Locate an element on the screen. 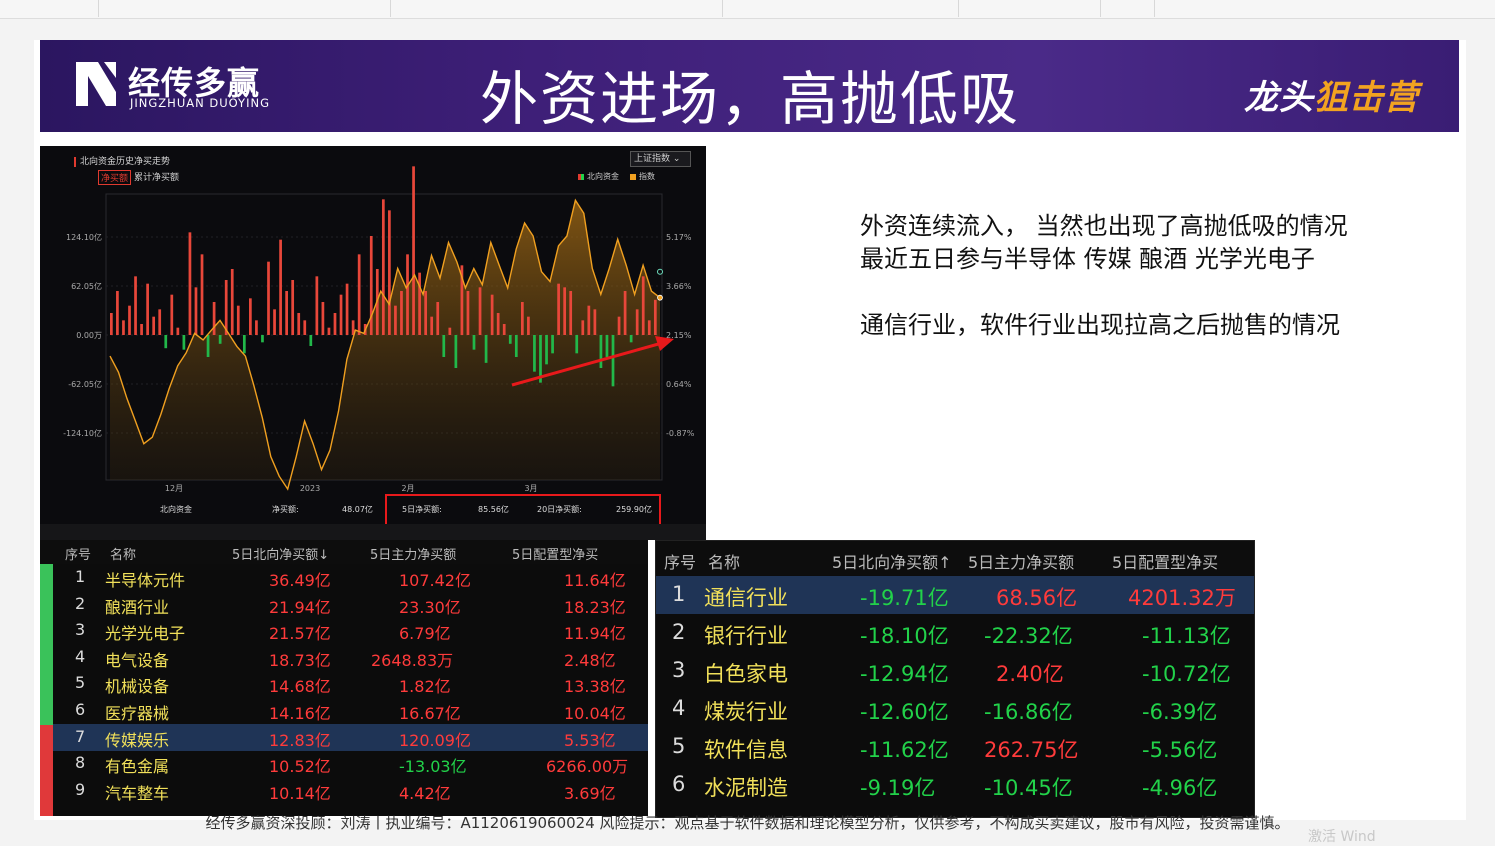 Image resolution: width=1495 pixels, height=846 pixels. table-toolbar-strip is located at coordinates (373, 532).